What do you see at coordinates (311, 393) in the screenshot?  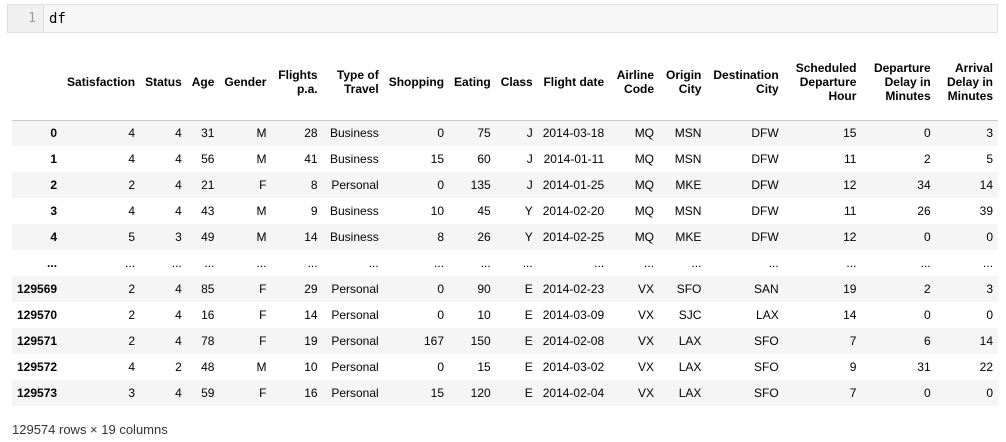 I see `table-cell: 16` at bounding box center [311, 393].